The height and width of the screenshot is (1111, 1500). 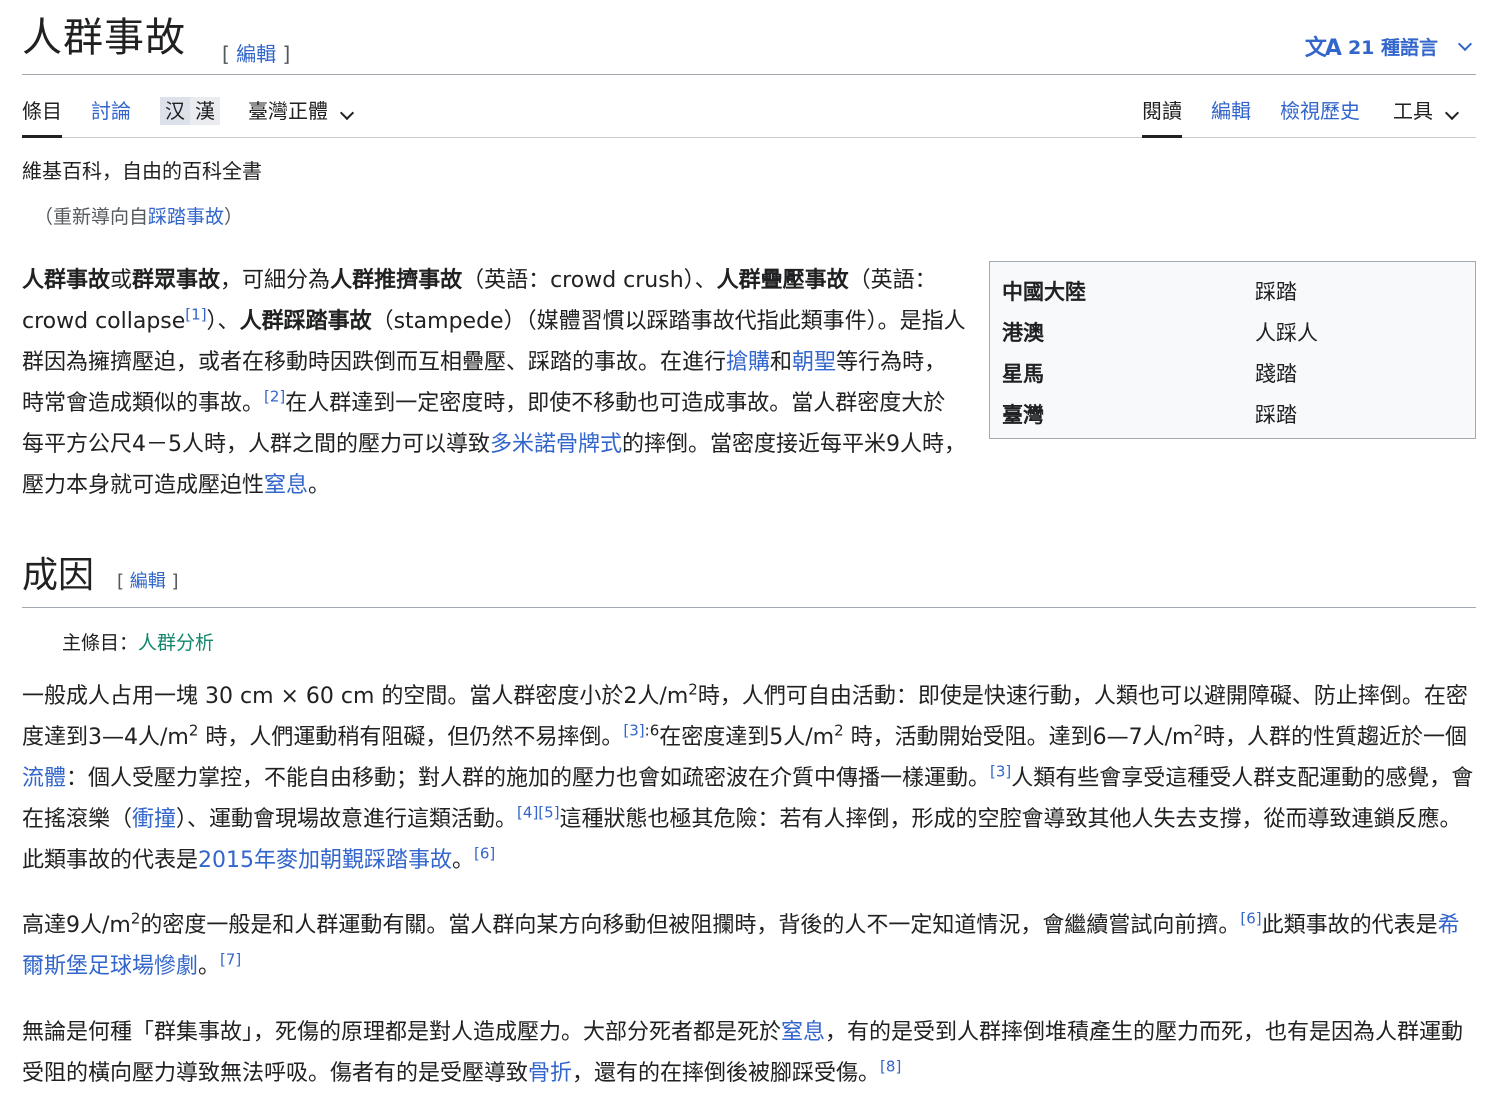 What do you see at coordinates (111, 111) in the screenshot?
I see `tab-talk: 討論` at bounding box center [111, 111].